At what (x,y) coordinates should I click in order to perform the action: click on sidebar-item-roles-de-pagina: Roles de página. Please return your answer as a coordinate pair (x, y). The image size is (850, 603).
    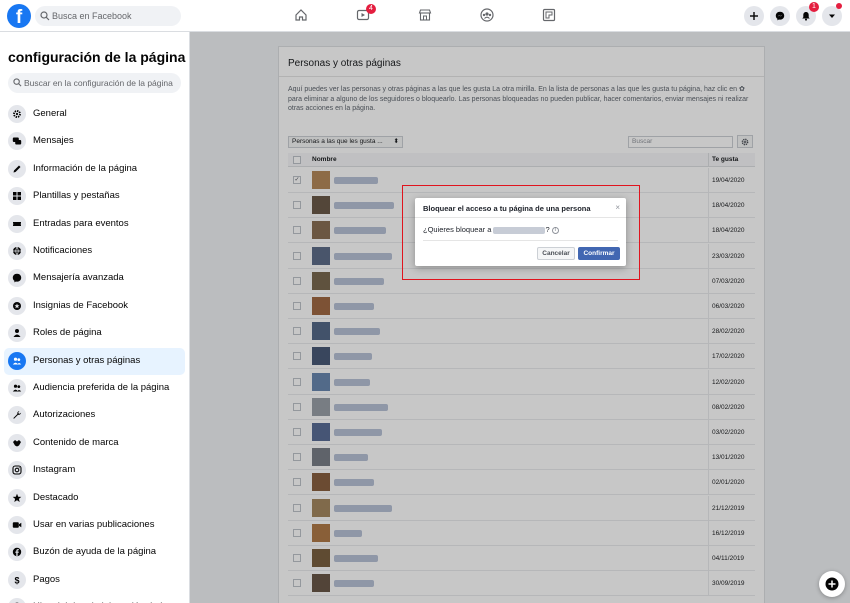
    Looking at the image, I should click on (94, 333).